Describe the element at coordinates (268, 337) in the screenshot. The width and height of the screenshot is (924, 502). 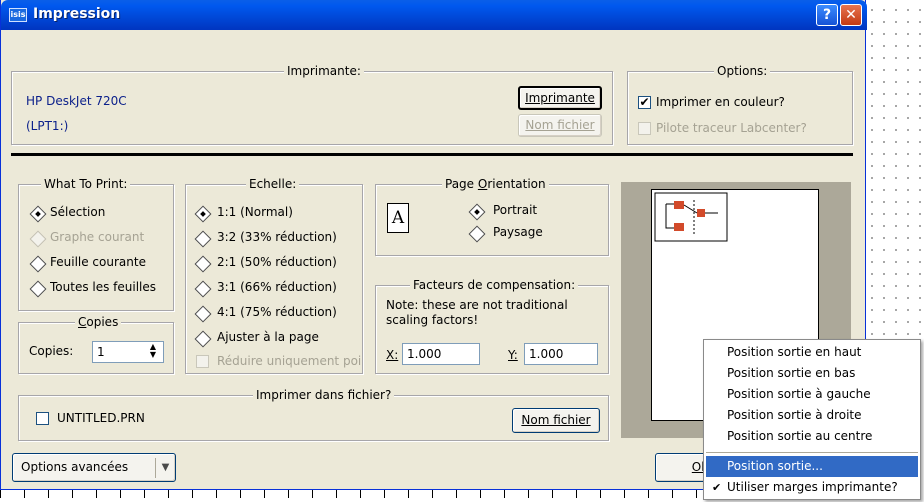
I see `fit-page-label: Ajuster à la page` at that location.